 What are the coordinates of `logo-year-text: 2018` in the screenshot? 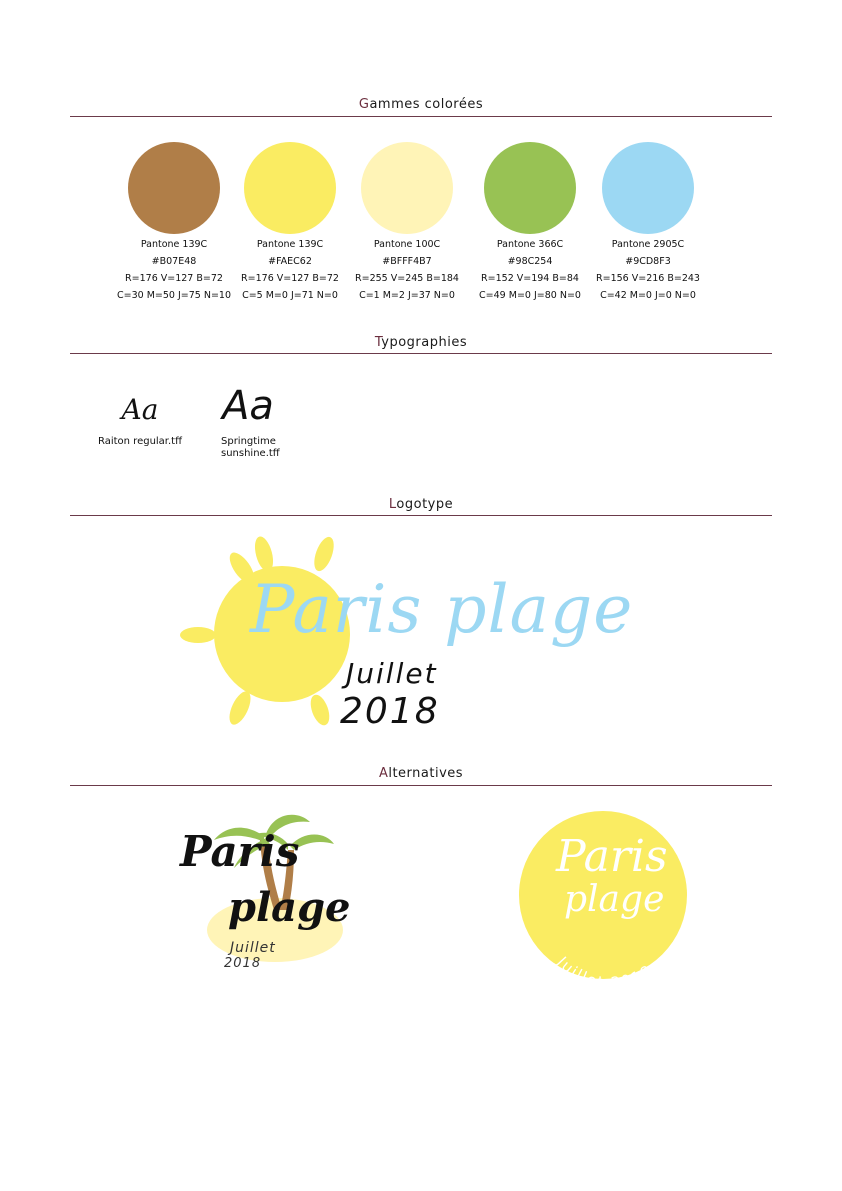 It's located at (390, 711).